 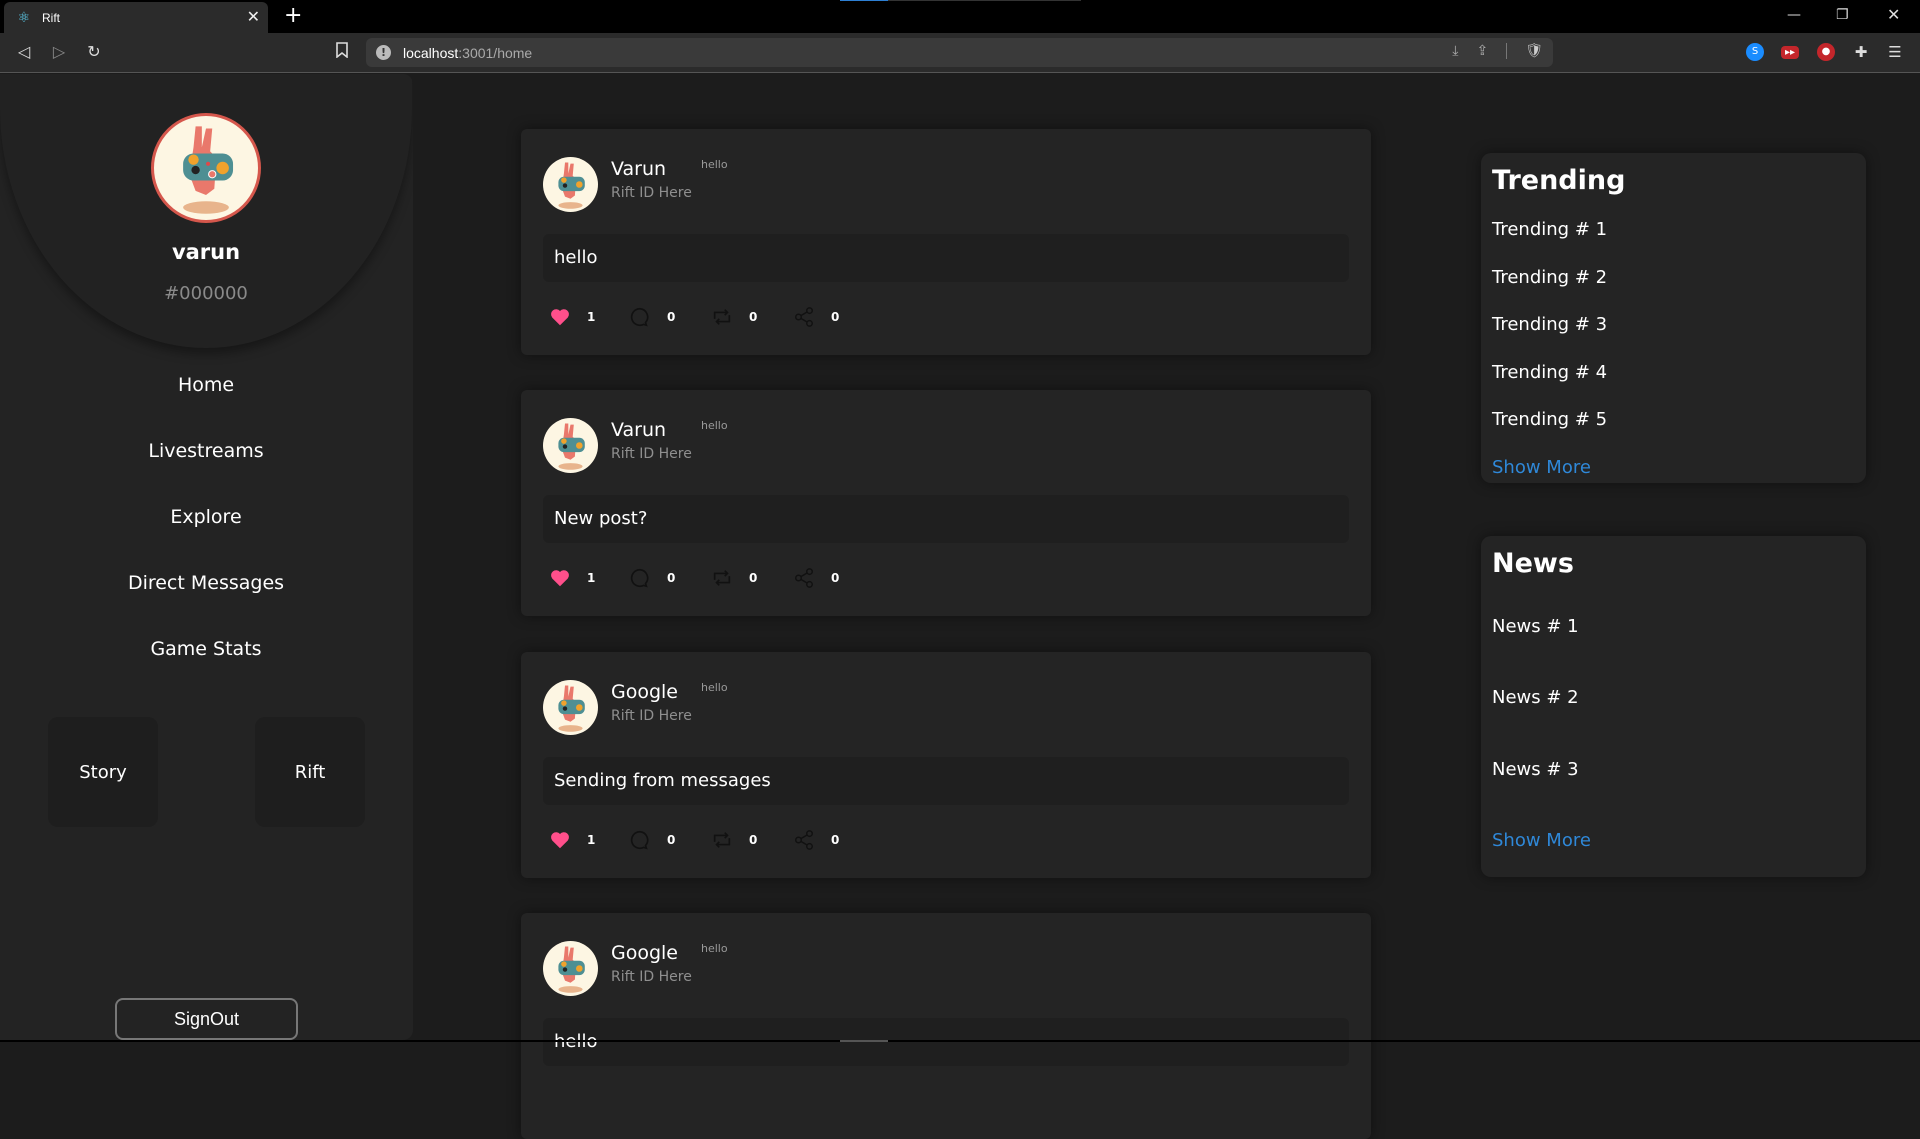 I want to click on trending-item: Trending # 4, so click(x=1549, y=372).